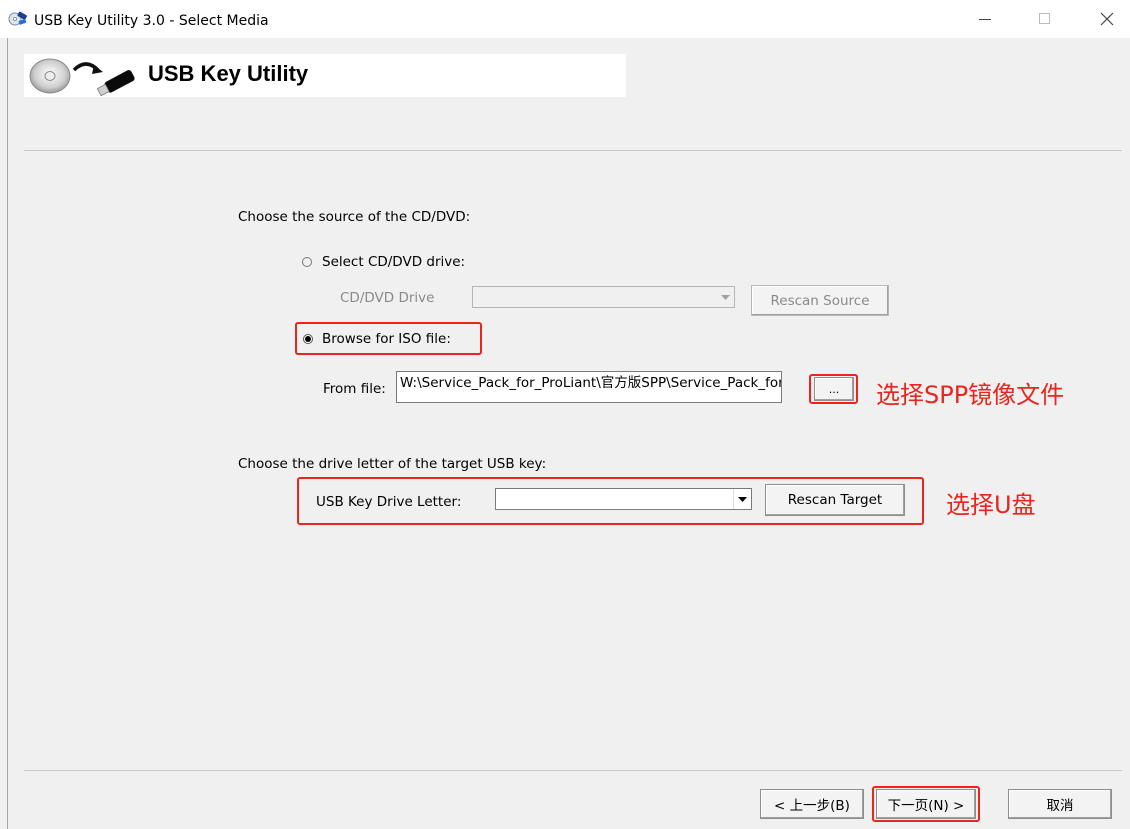 Image resolution: width=1130 pixels, height=829 pixels. Describe the element at coordinates (228, 73) in the screenshot. I see `banner-title: USB Key Utility` at that location.